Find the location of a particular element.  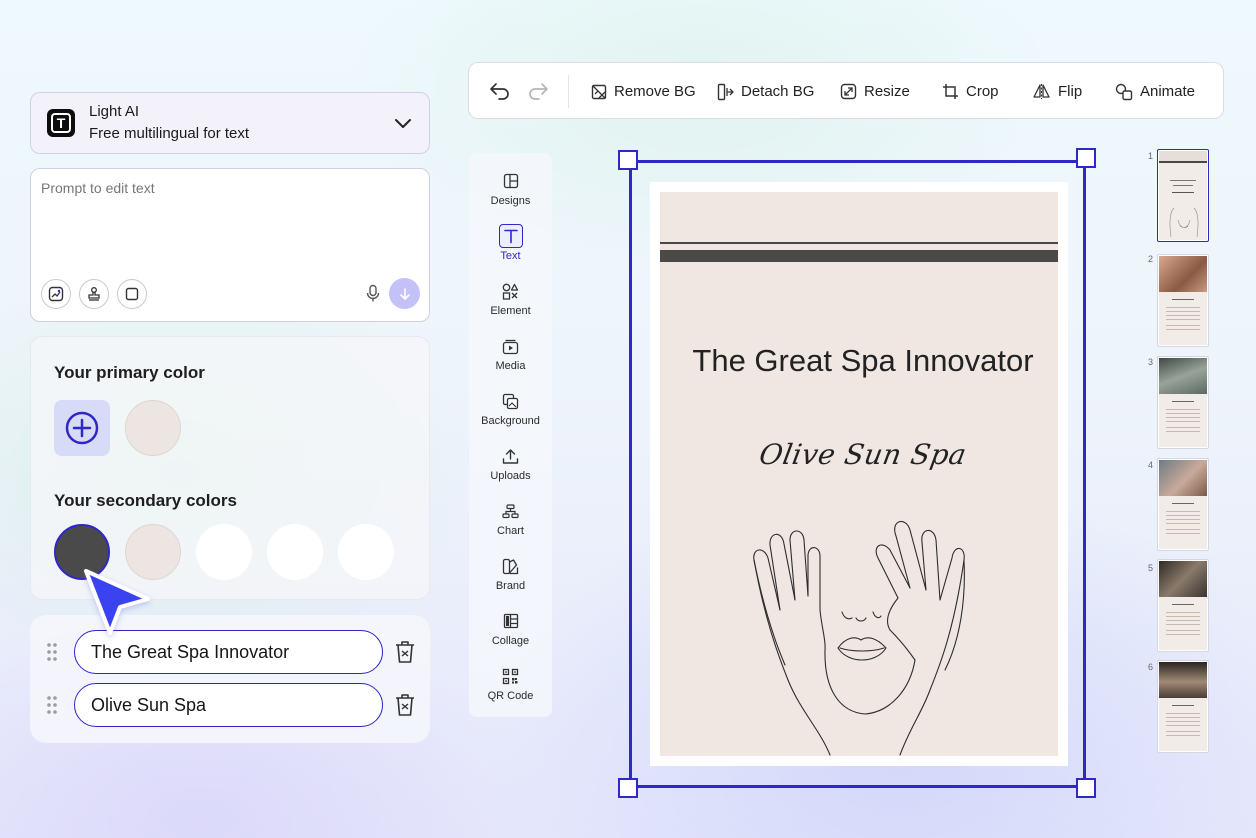

page-number: 5 is located at coordinates (1151, 568).